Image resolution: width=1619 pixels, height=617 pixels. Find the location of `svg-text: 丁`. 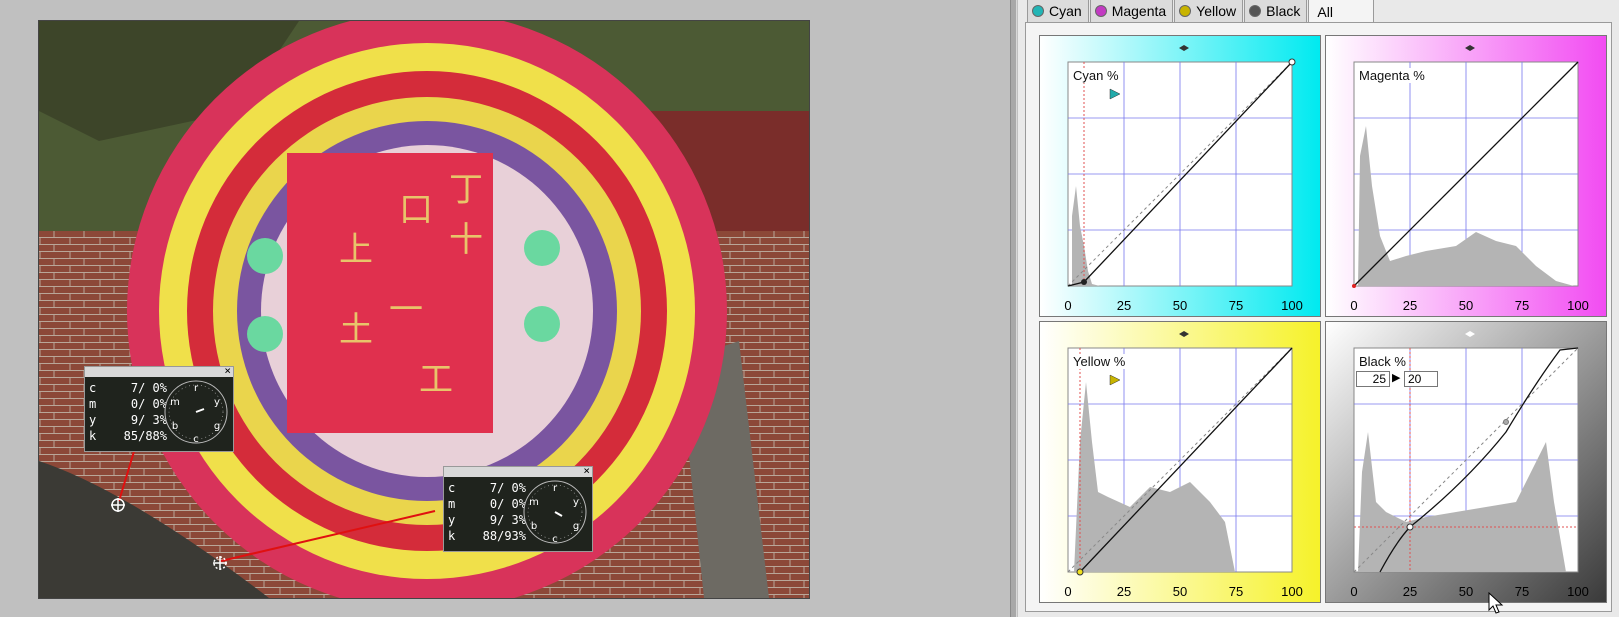

svg-text: 丁 is located at coordinates (466, 190).